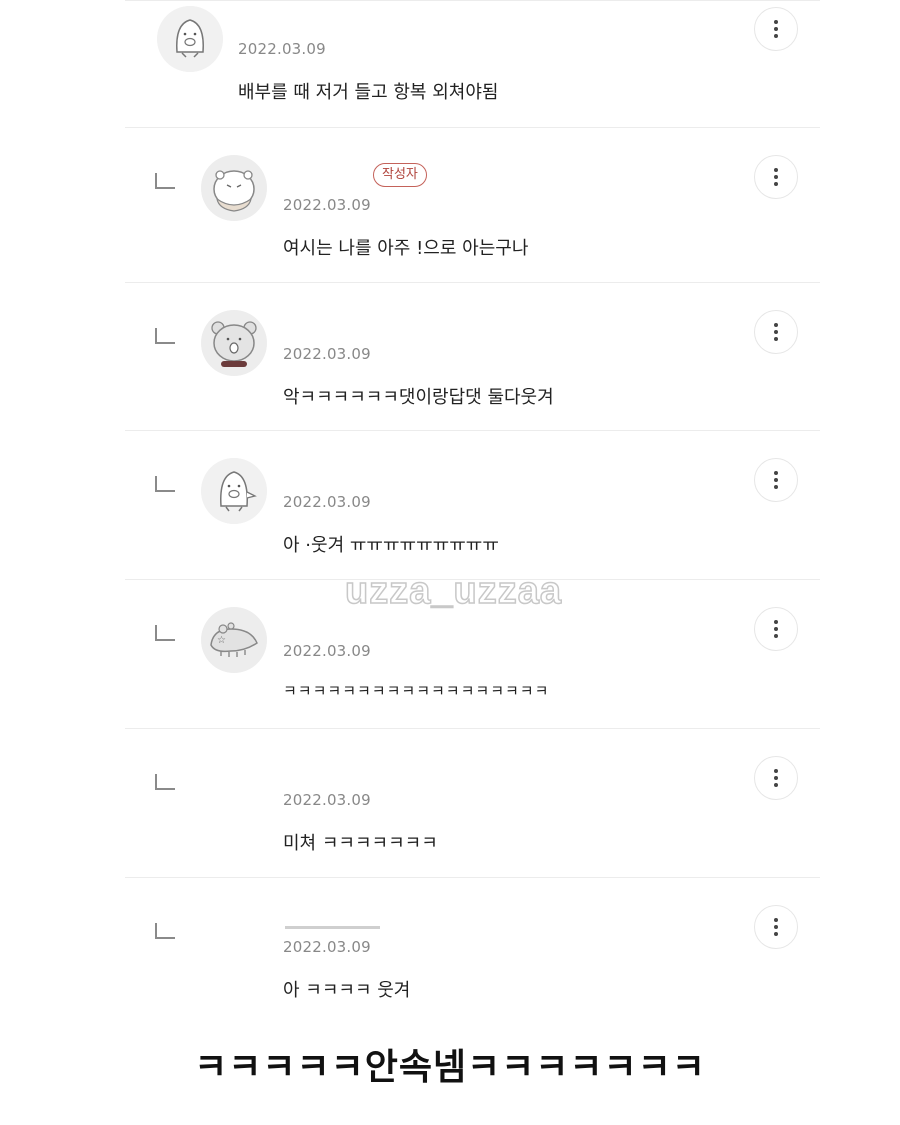 Image resolution: width=900 pixels, height=1125 pixels. What do you see at coordinates (472, 948) in the screenshot?
I see `reply-item: 2022.03.09 아 ㅋㅋㅋㅋ 웃겨` at bounding box center [472, 948].